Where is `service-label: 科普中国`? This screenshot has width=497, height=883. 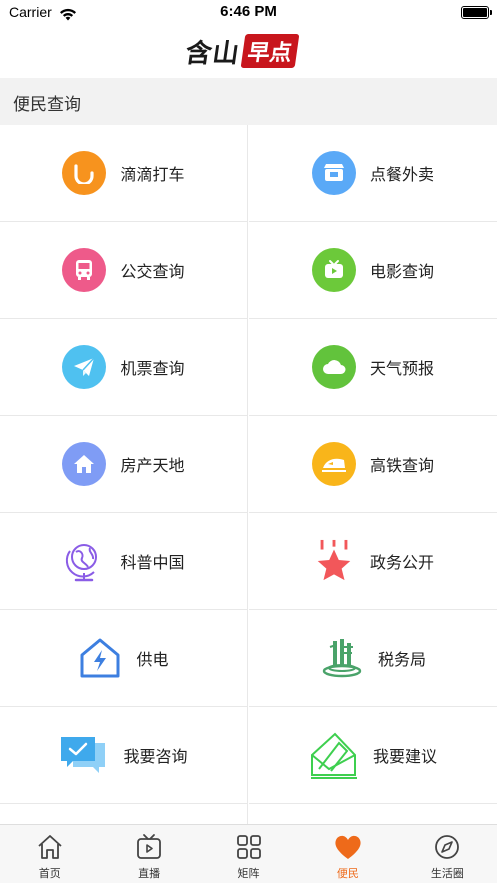
service-label: 科普中国 is located at coordinates (152, 562).